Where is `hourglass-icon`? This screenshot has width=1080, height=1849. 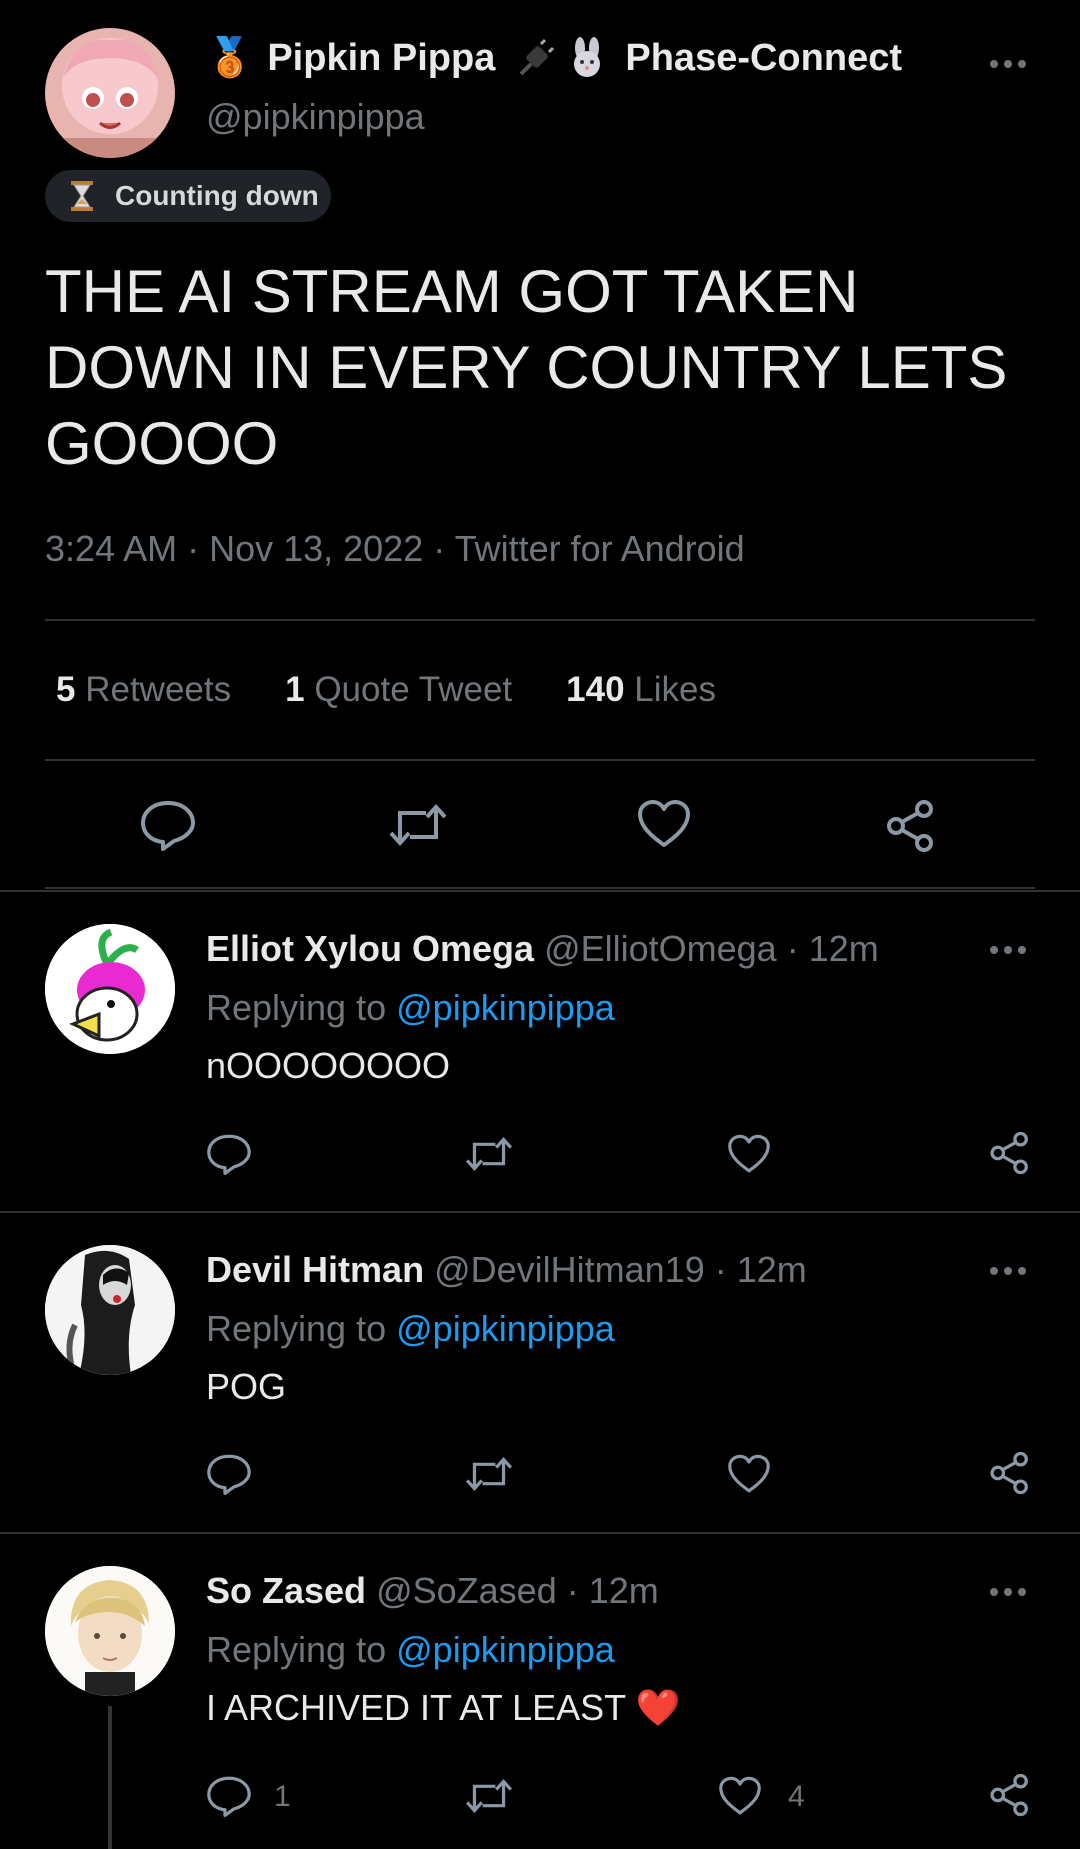 hourglass-icon is located at coordinates (82, 196).